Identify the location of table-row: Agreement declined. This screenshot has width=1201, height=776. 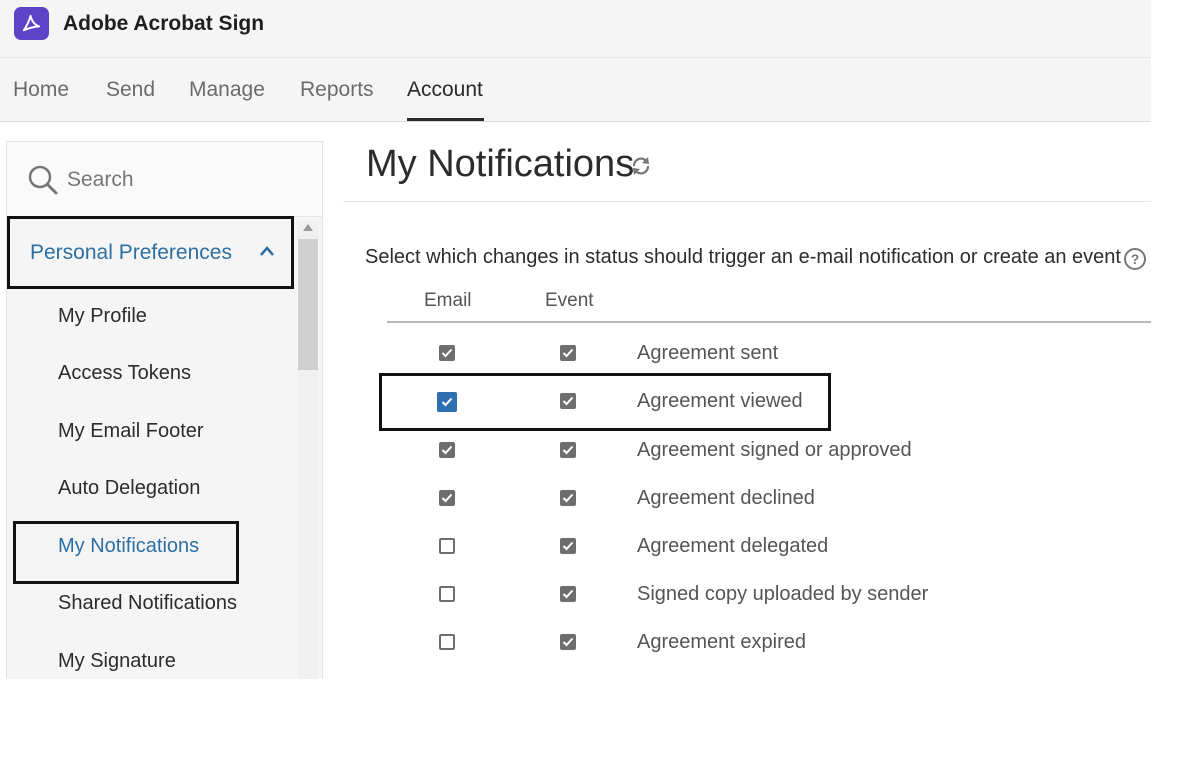
(765, 498).